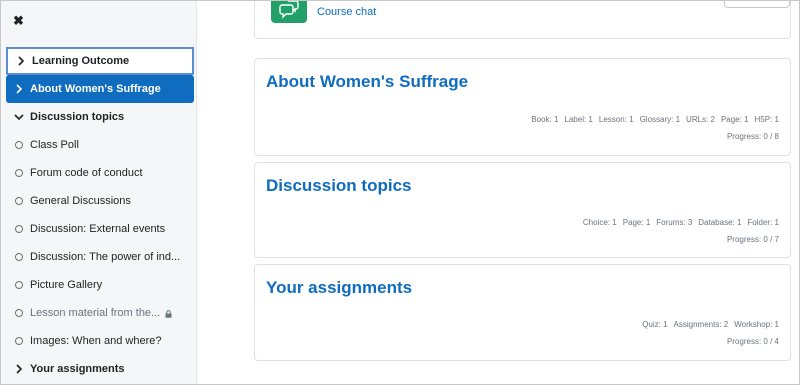  Describe the element at coordinates (756, 324) in the screenshot. I see `count-item: Workshop: 1` at that location.